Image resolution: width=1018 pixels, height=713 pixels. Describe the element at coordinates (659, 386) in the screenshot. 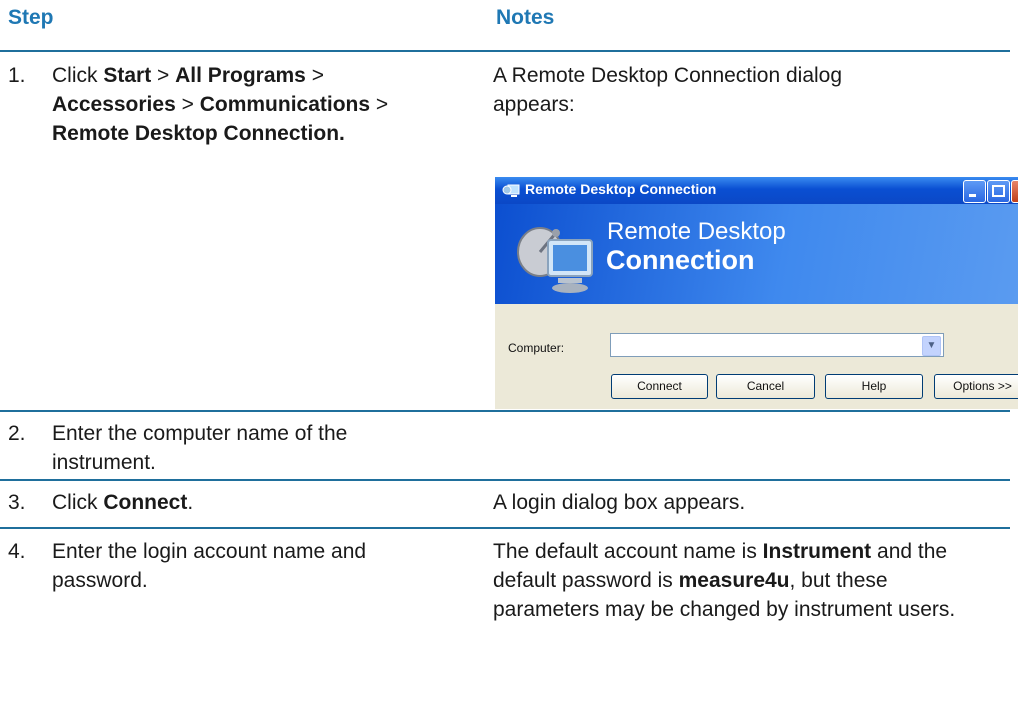

I see `connect-button: Connect` at that location.